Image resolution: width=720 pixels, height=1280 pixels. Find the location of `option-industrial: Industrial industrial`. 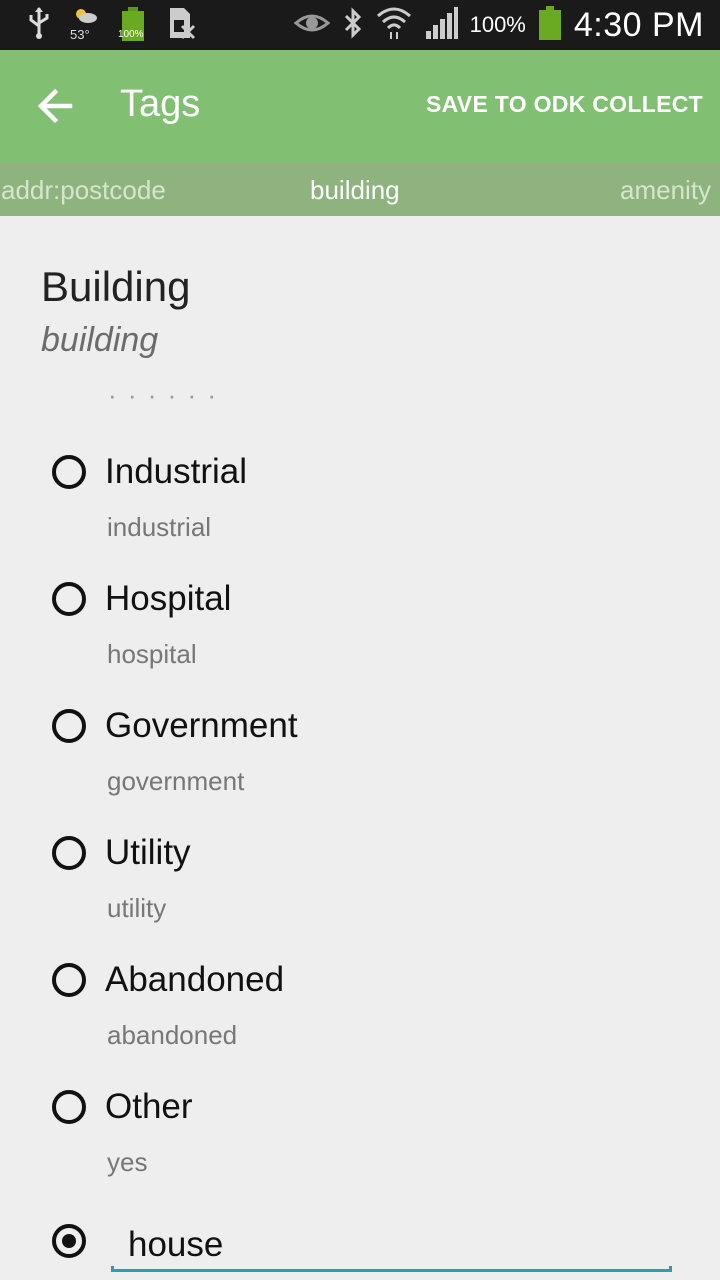

option-industrial: Industrial industrial is located at coordinates (370, 512).